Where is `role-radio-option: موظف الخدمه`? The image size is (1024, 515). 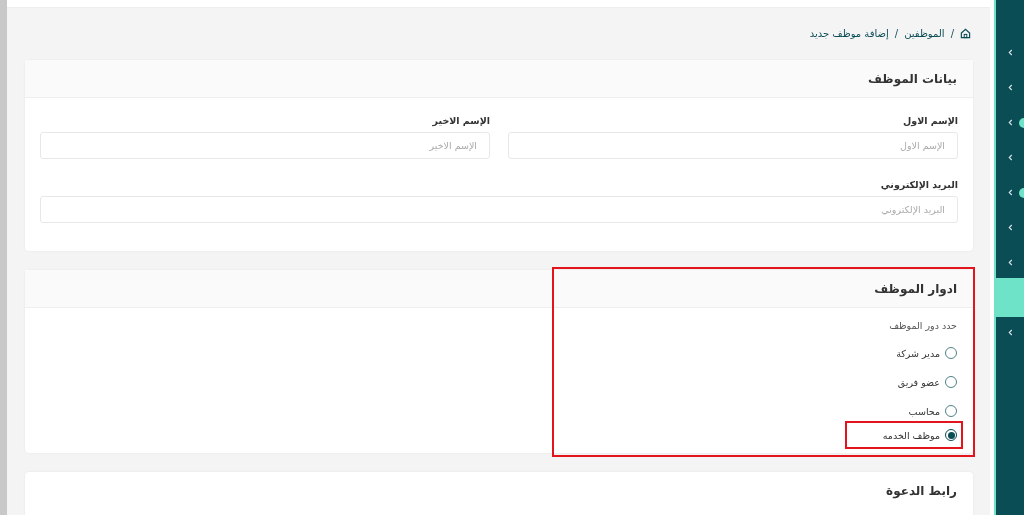
role-radio-option: موظف الخدمه is located at coordinates (903, 435).